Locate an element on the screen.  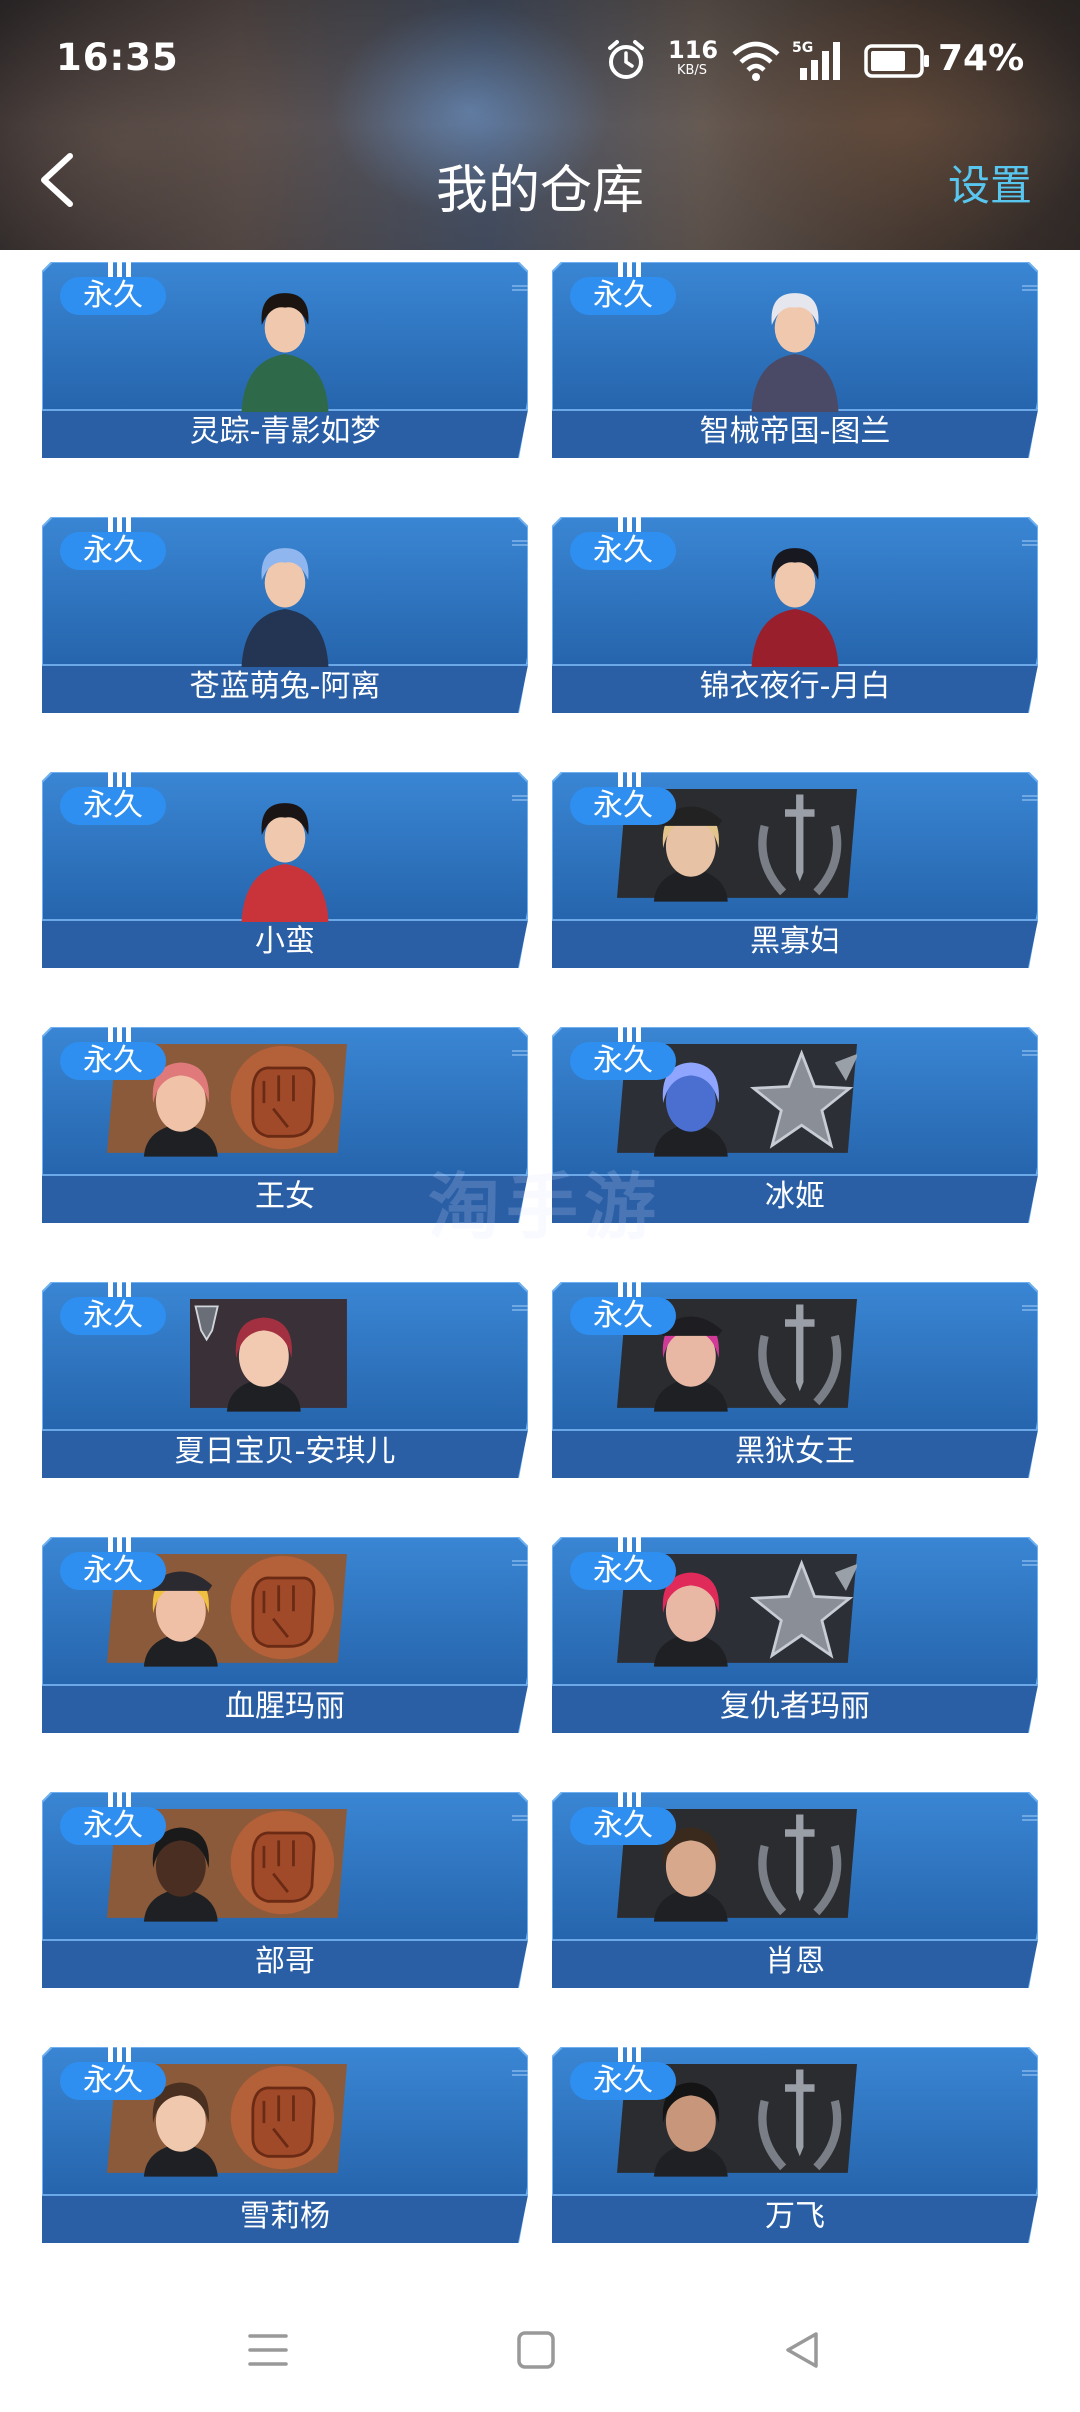
inventory-card: 永久智械帝国-图兰 is located at coordinates (795, 360).